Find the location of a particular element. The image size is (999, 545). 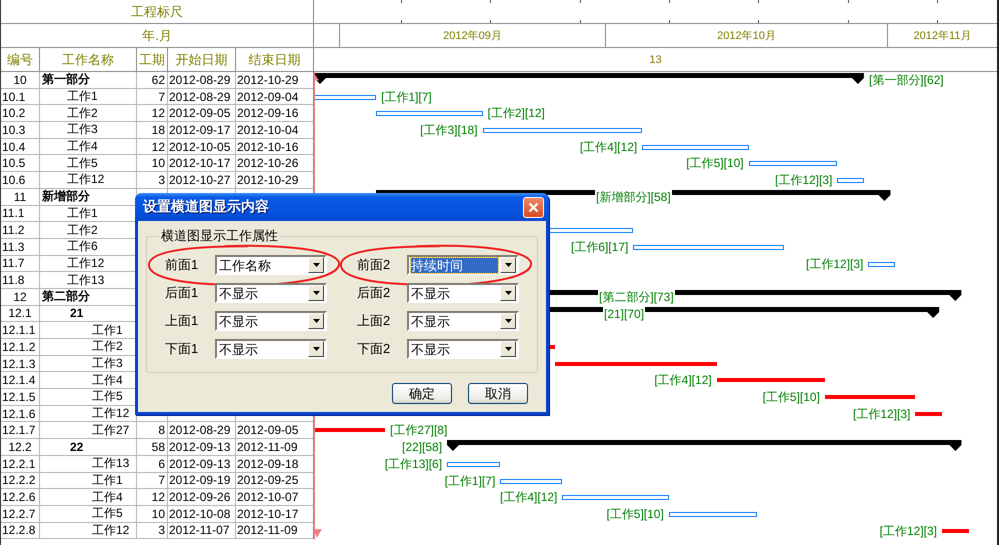

table-cell: 2012-10-17 is located at coordinates (274, 514).